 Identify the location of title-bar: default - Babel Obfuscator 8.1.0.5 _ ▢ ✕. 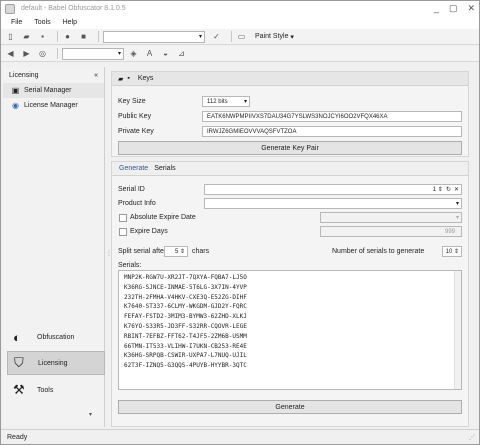
(240, 8).